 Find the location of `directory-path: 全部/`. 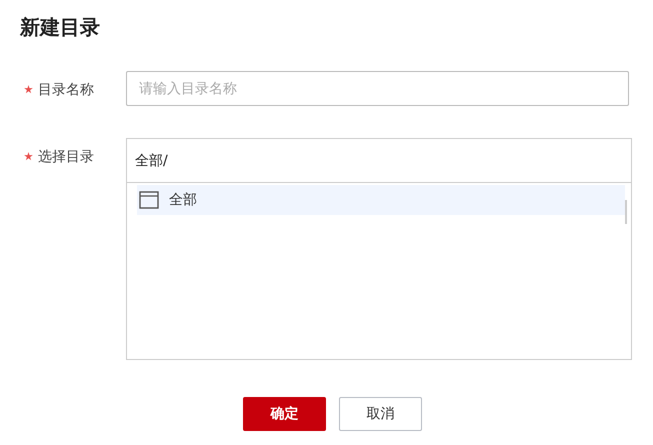

directory-path: 全部/ is located at coordinates (151, 161).